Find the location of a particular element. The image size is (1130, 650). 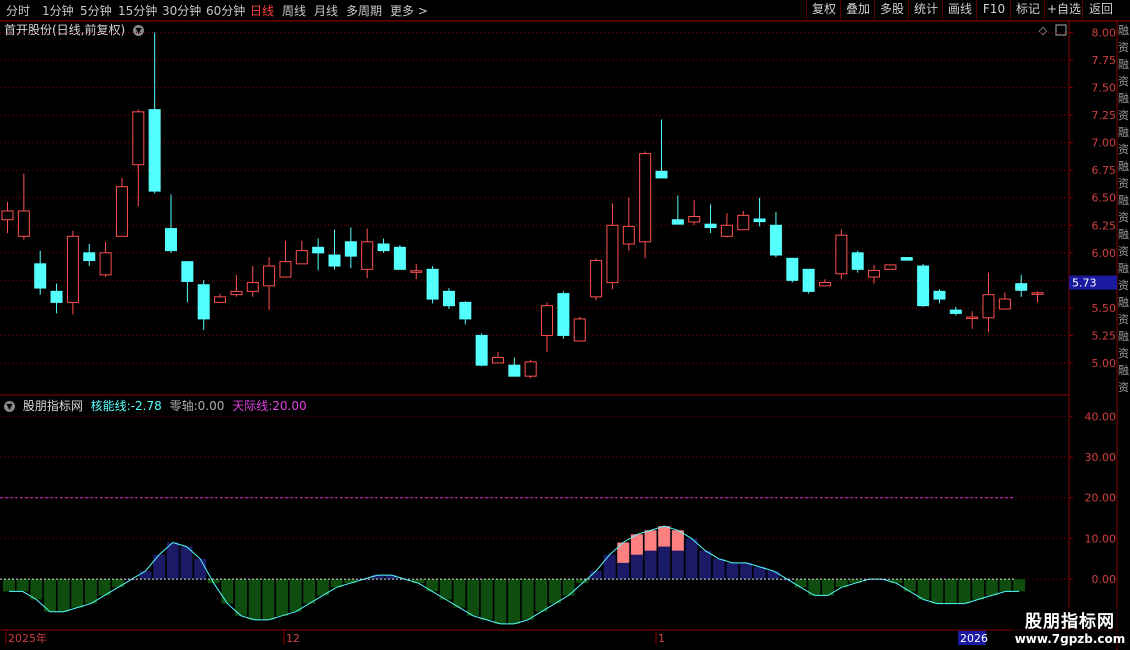

time-label: 12 is located at coordinates (293, 638).